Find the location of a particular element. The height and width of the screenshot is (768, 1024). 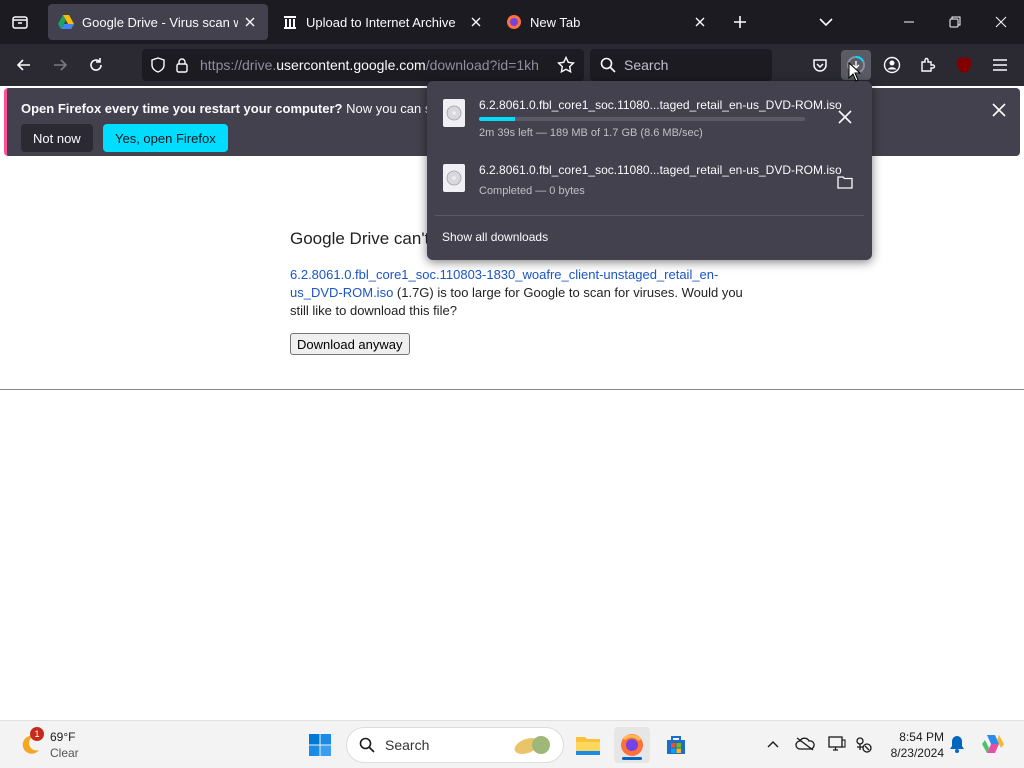

firefox-taskbar-button is located at coordinates (632, 745).